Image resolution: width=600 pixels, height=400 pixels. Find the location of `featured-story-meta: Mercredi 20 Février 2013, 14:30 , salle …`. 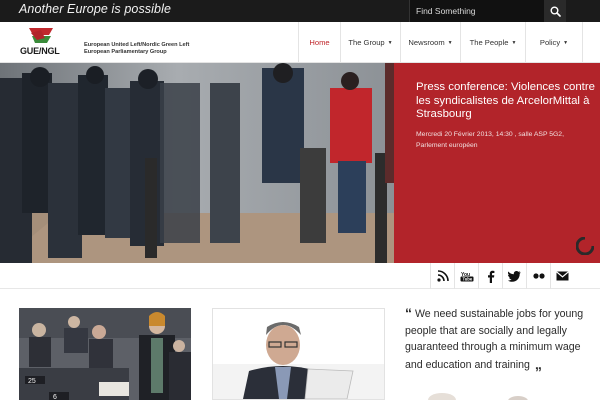

featured-story-meta: Mercredi 20 Février 2013, 14:30 , salle … is located at coordinates (490, 140).